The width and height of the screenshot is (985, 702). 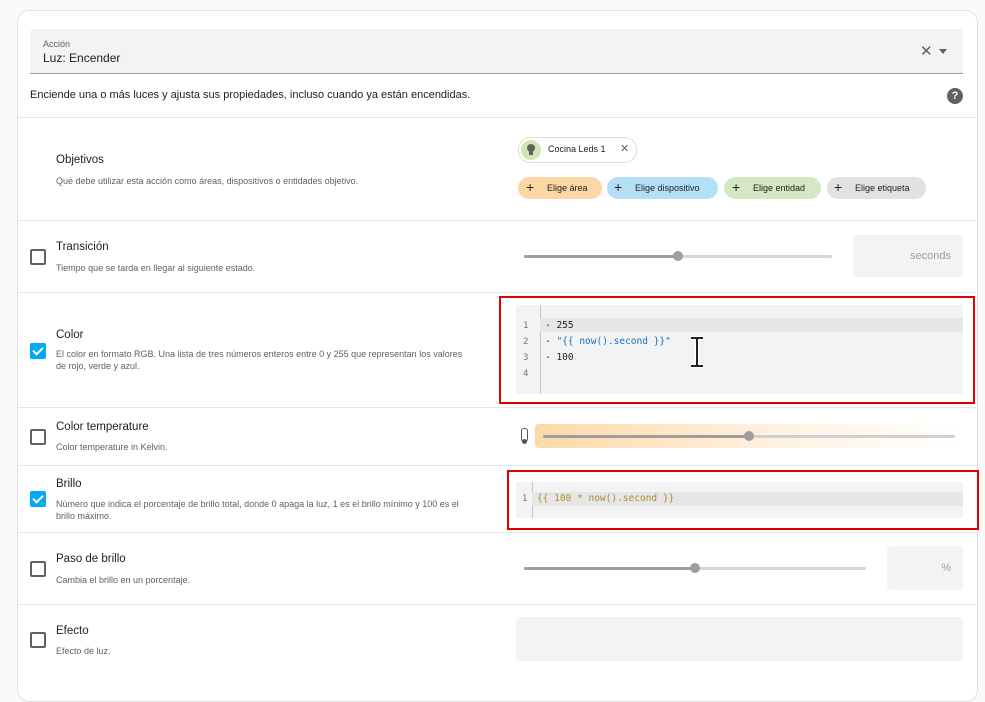 What do you see at coordinates (38, 569) in the screenshot?
I see `brightness-step-checkbox` at bounding box center [38, 569].